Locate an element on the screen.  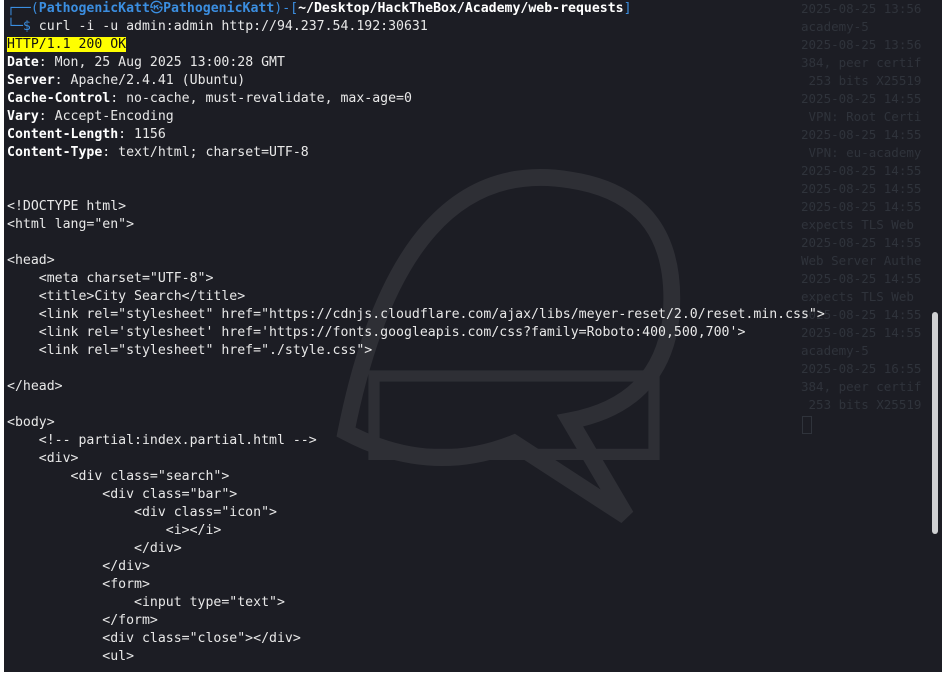
prompt-user: PathogenicKatt is located at coordinates (94, 8).